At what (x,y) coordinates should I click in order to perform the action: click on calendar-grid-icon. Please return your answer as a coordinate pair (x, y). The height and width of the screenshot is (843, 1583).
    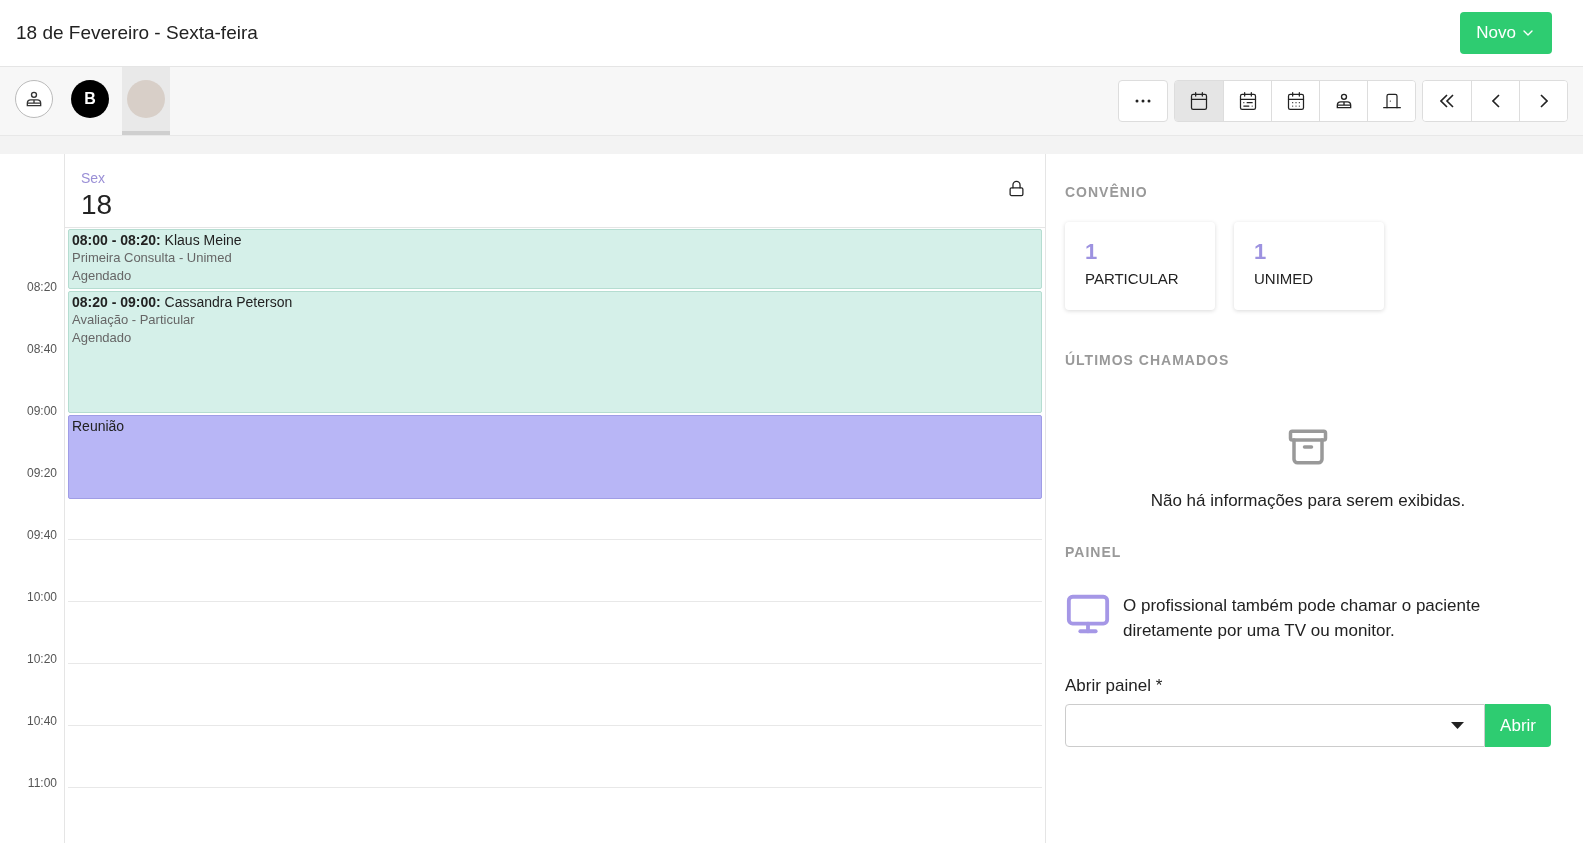
    Looking at the image, I should click on (1295, 101).